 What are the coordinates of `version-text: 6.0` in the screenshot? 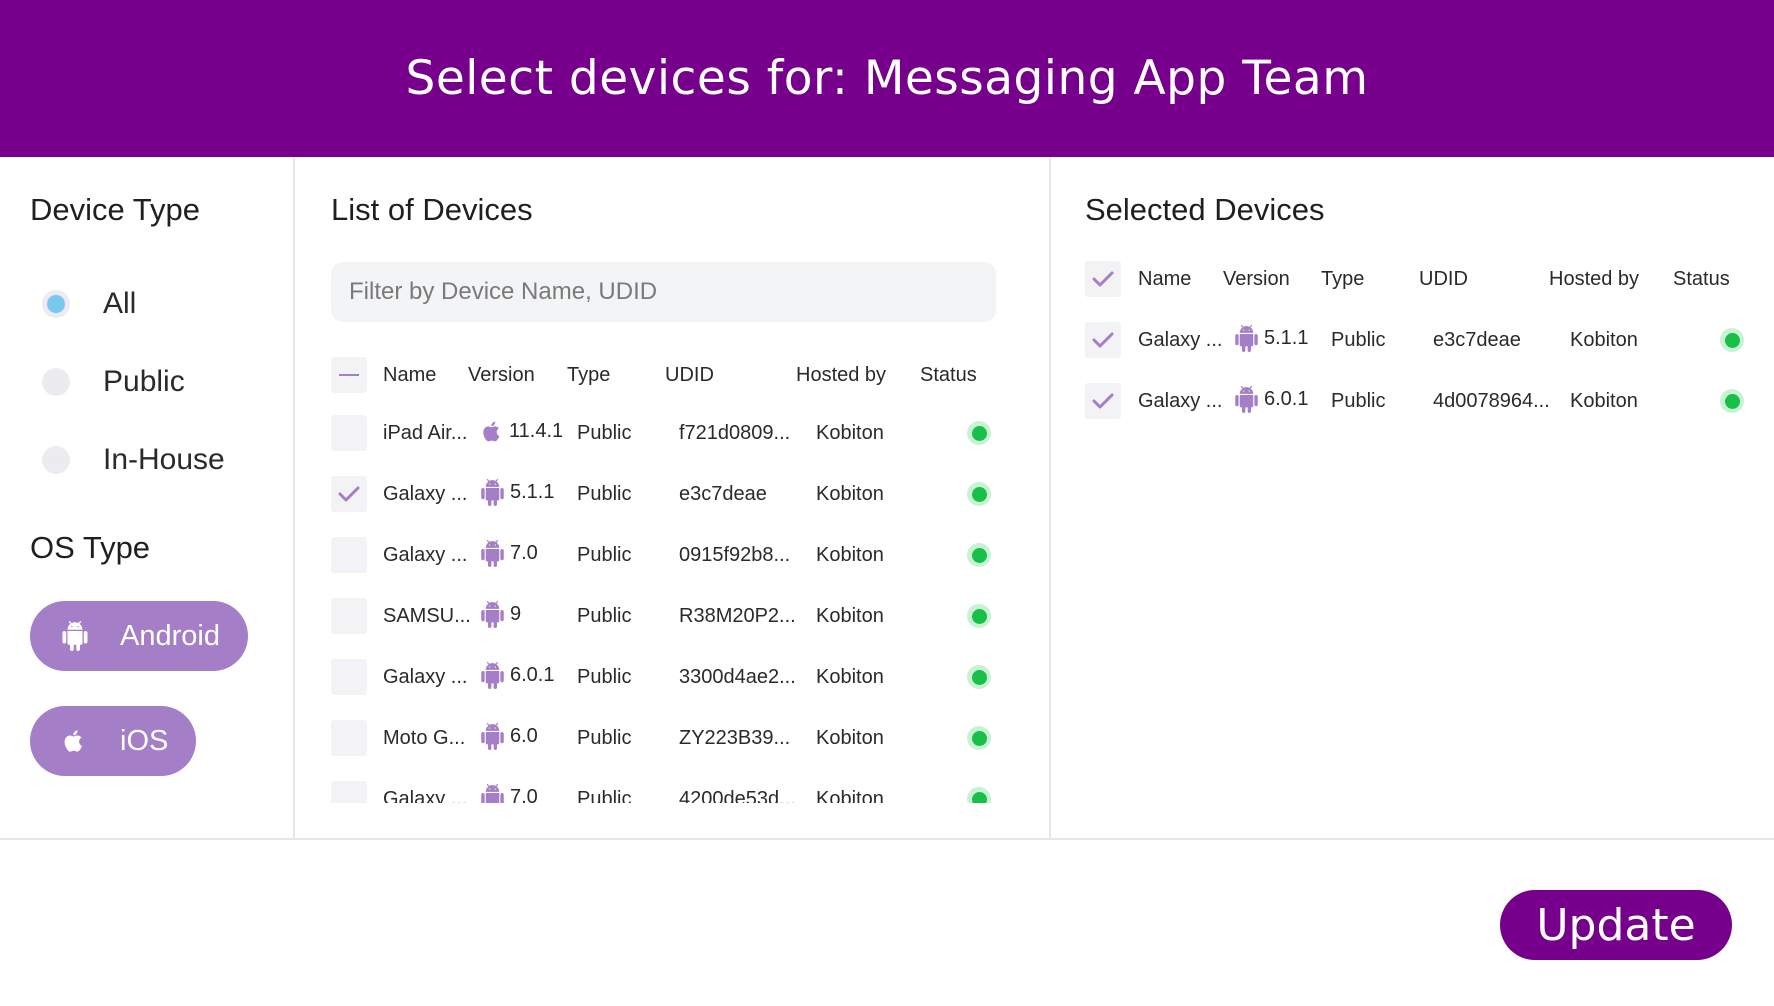 It's located at (524, 736).